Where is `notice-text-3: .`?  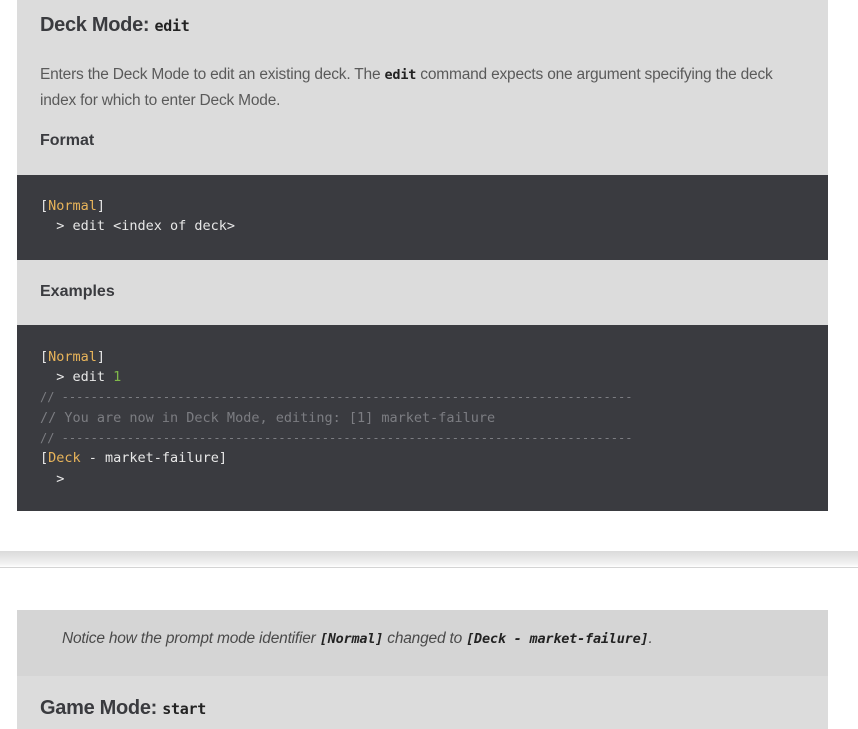 notice-text-3: . is located at coordinates (650, 638).